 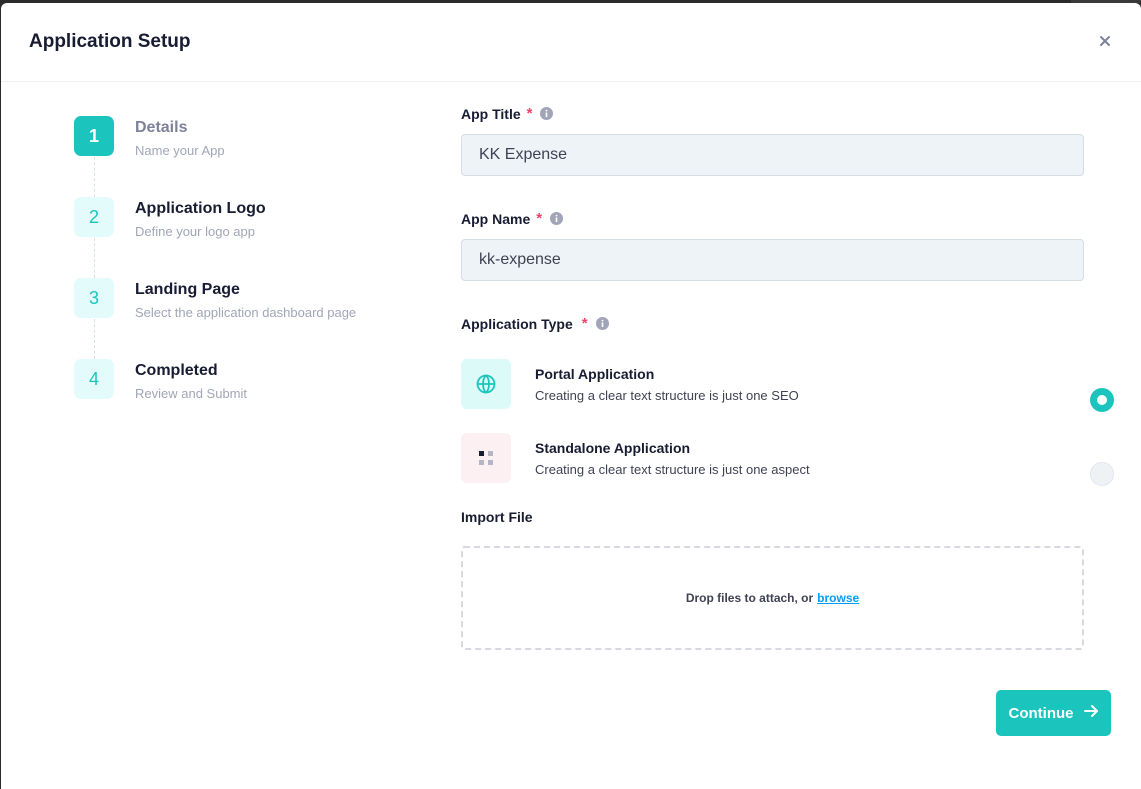 What do you see at coordinates (176, 370) in the screenshot?
I see `step-title: Completed` at bounding box center [176, 370].